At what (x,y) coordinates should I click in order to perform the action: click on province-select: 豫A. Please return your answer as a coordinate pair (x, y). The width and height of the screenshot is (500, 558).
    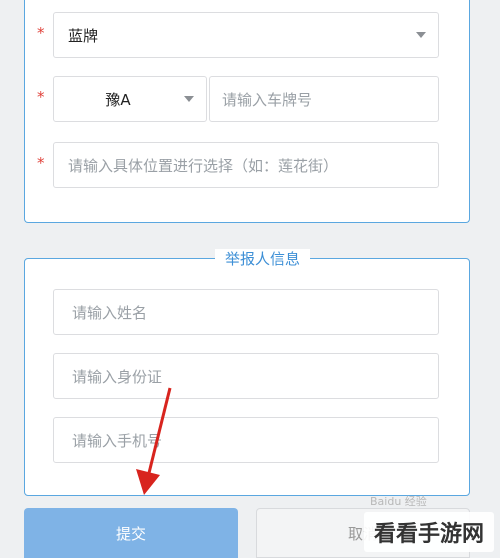
    Looking at the image, I should click on (130, 99).